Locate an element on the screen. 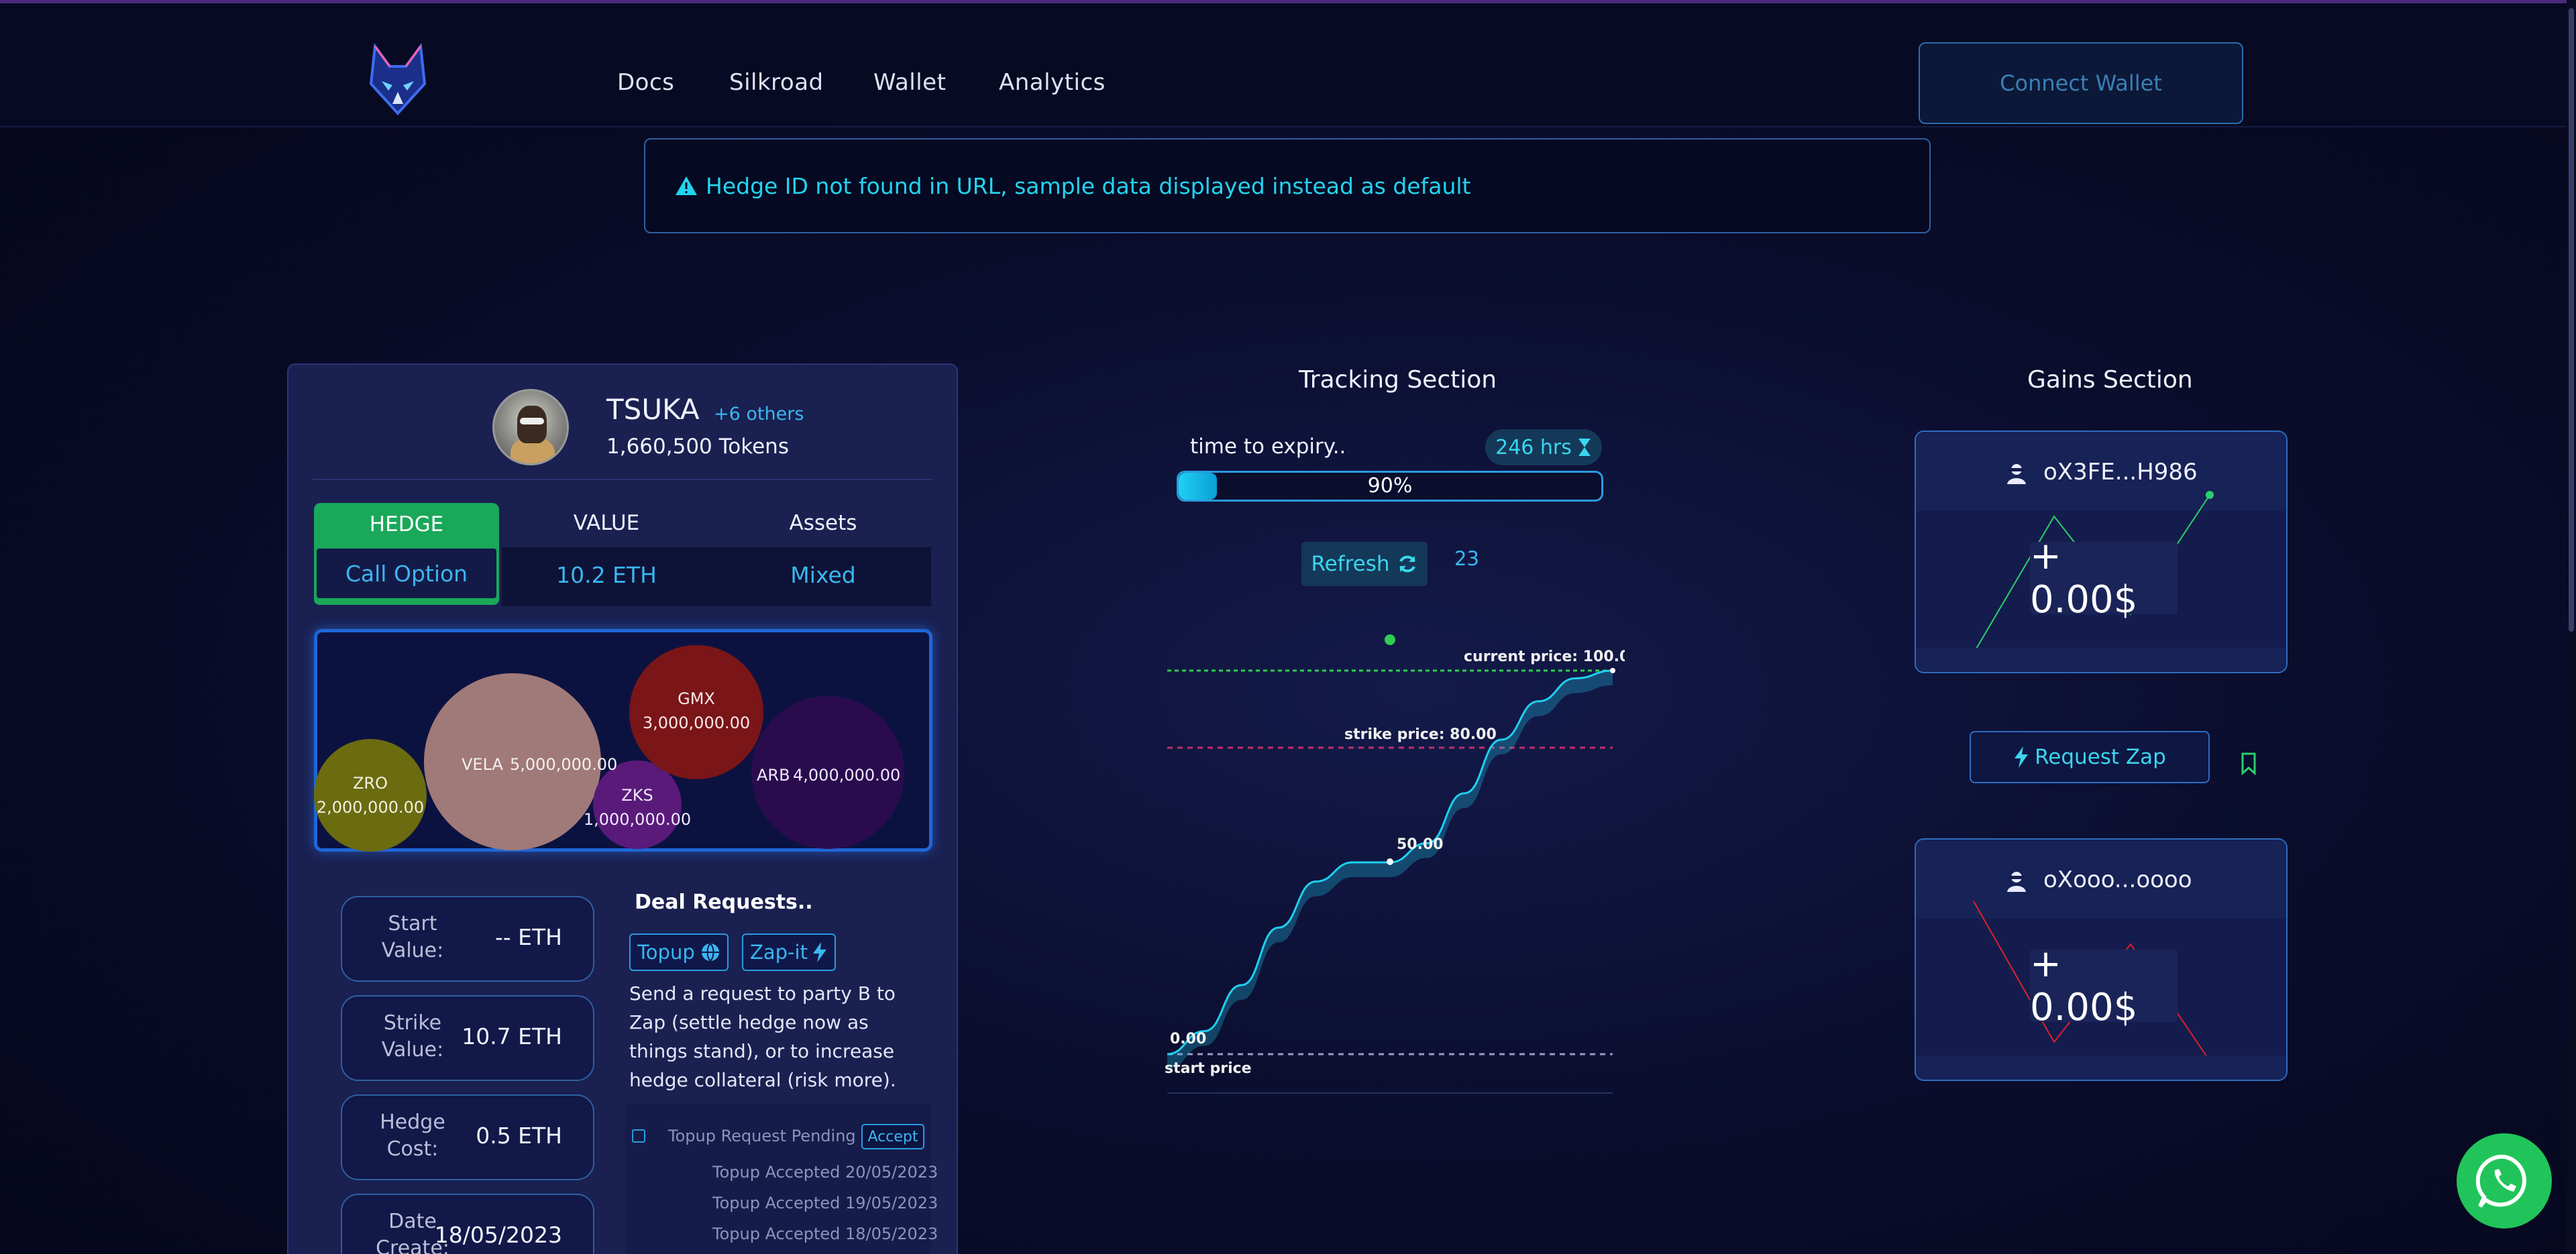 This screenshot has height=1254, width=2576. start-value: -- ETH is located at coordinates (528, 937).